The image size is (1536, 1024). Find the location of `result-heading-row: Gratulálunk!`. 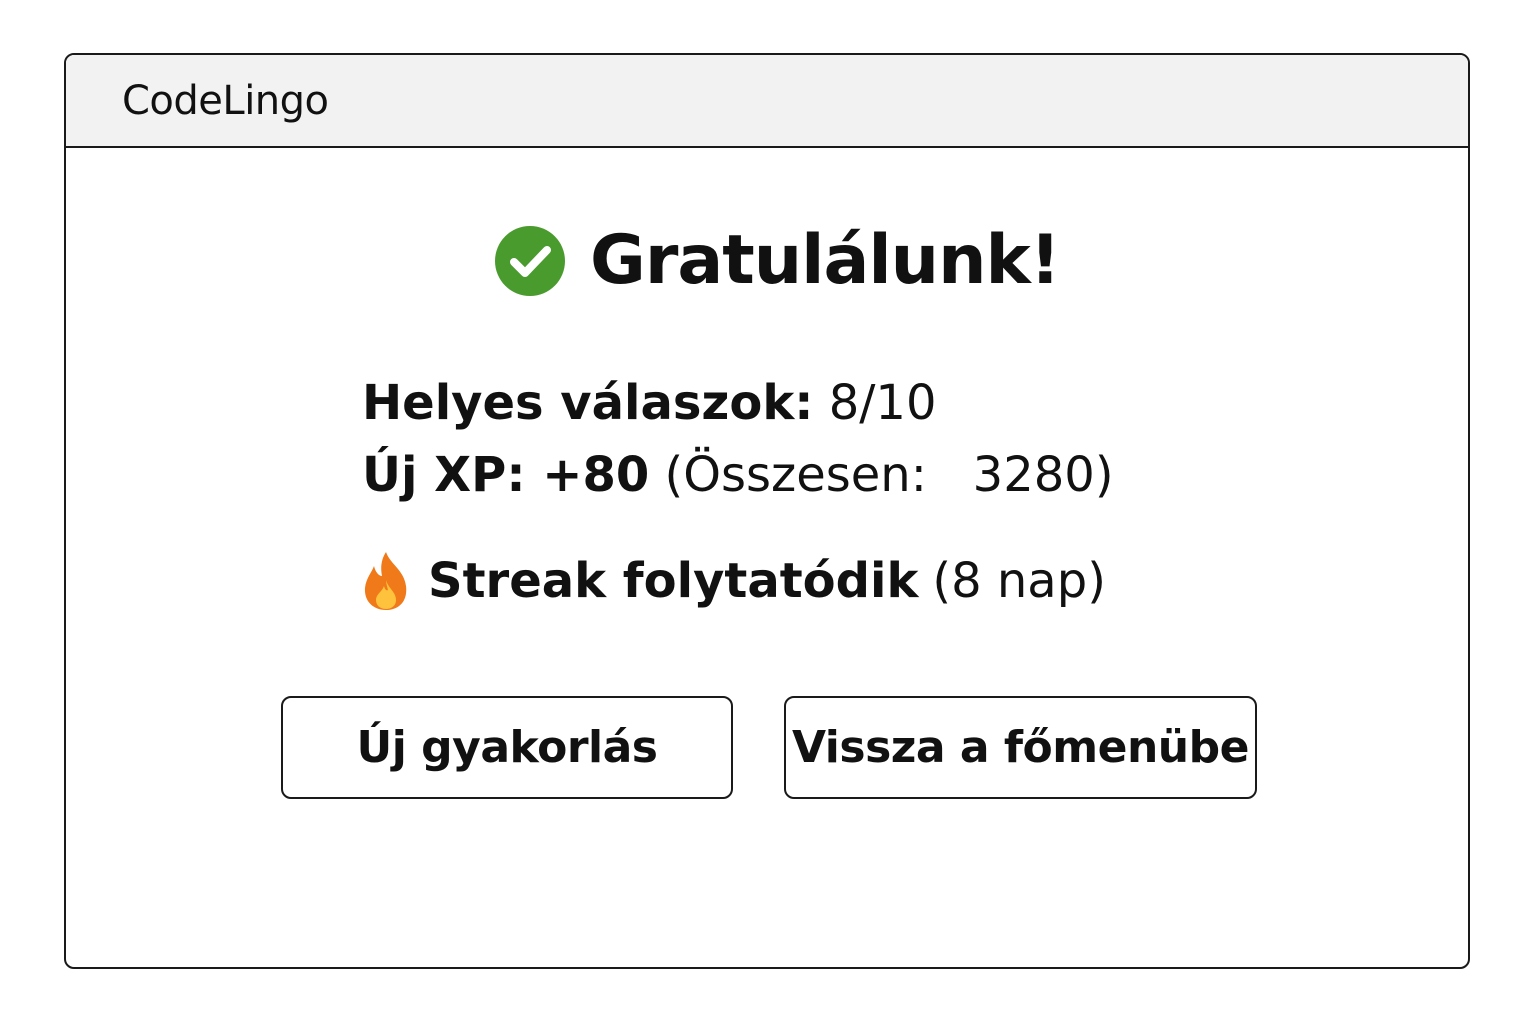

result-heading-row: Gratulálunk! is located at coordinates (777, 261).